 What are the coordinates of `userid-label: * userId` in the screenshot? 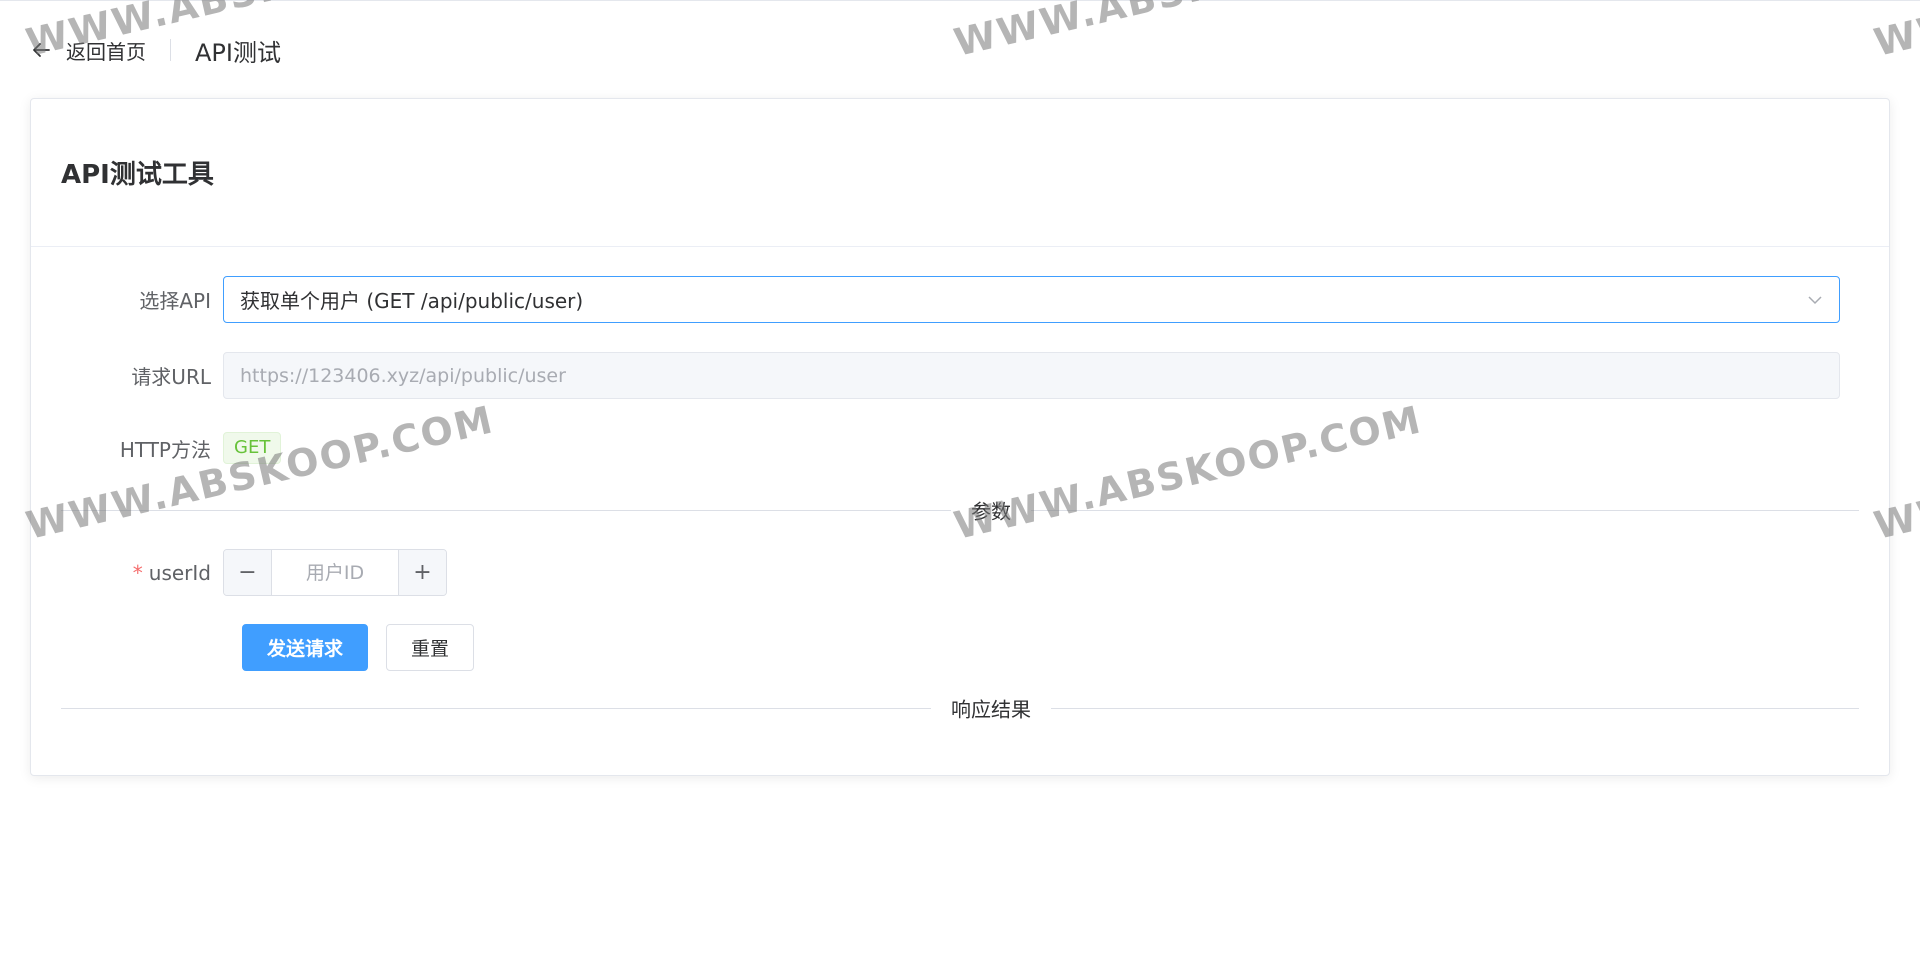 It's located at (127, 573).